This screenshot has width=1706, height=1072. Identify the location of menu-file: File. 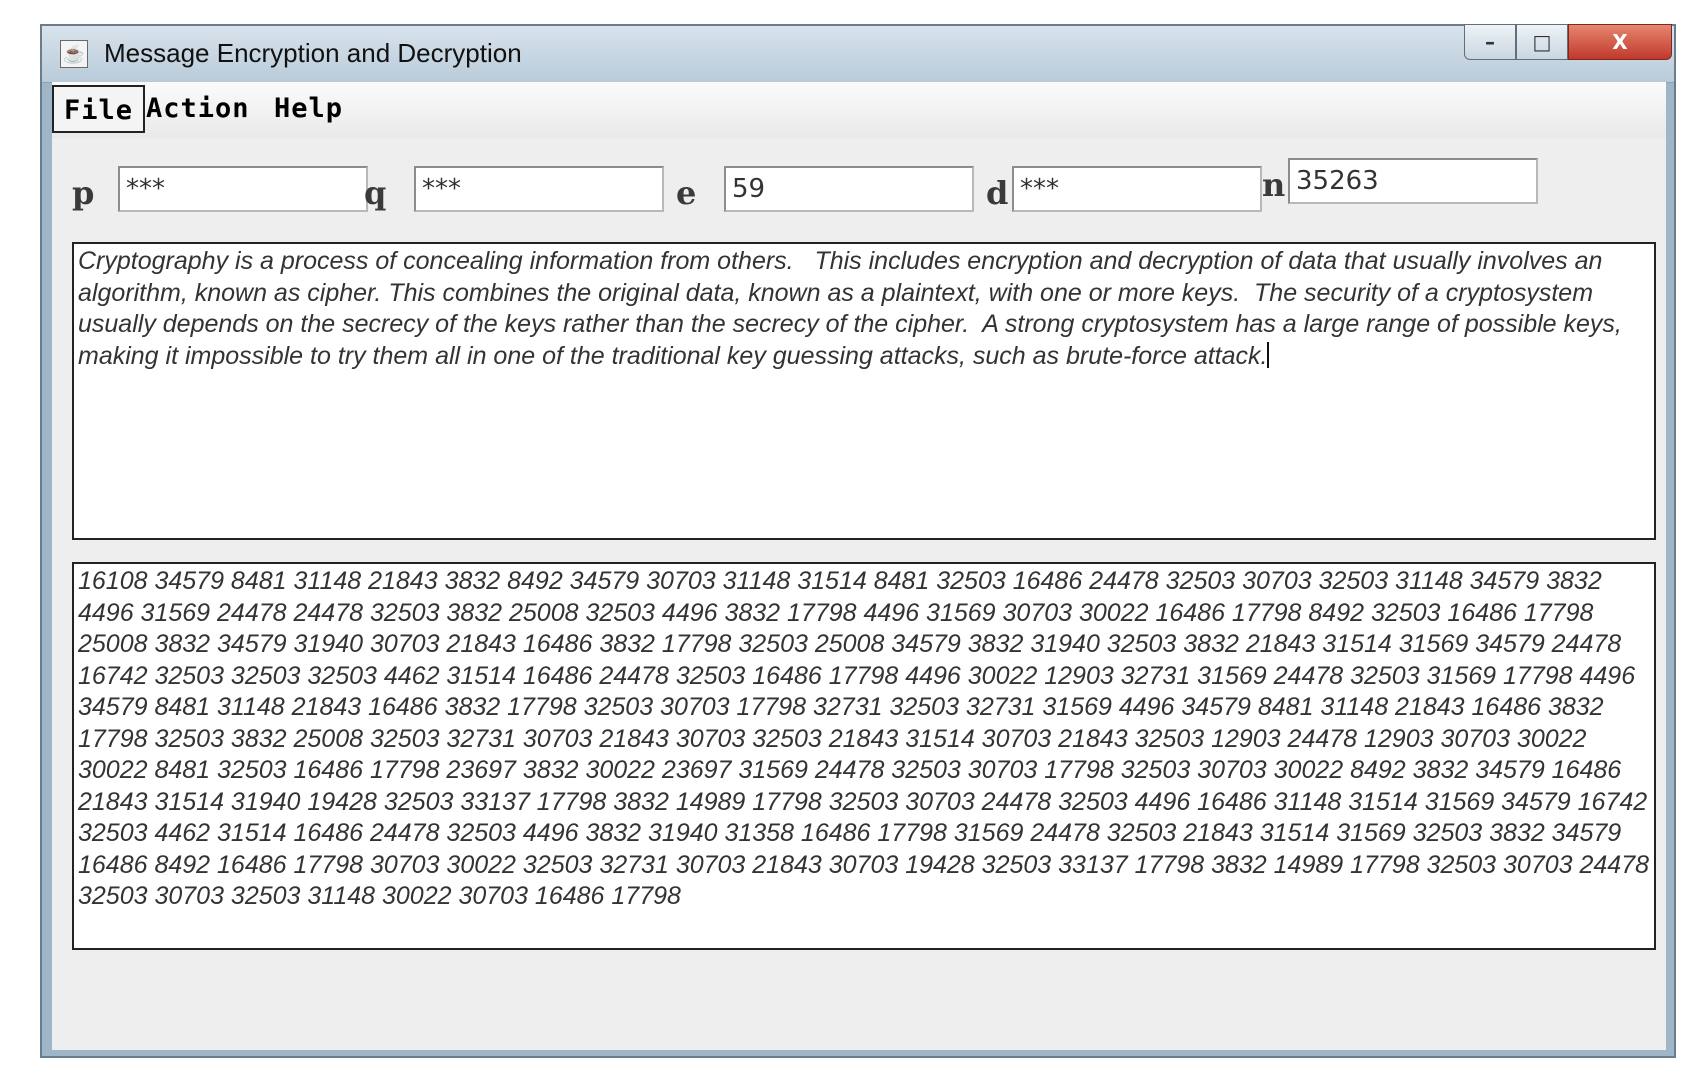
(99, 109).